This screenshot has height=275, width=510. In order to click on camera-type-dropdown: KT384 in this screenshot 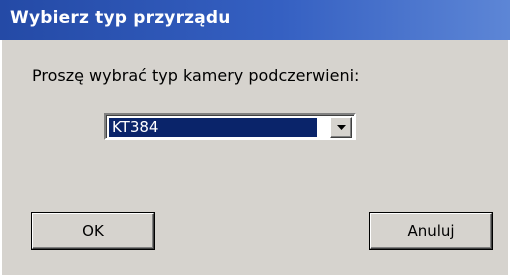, I will do `click(230, 126)`.